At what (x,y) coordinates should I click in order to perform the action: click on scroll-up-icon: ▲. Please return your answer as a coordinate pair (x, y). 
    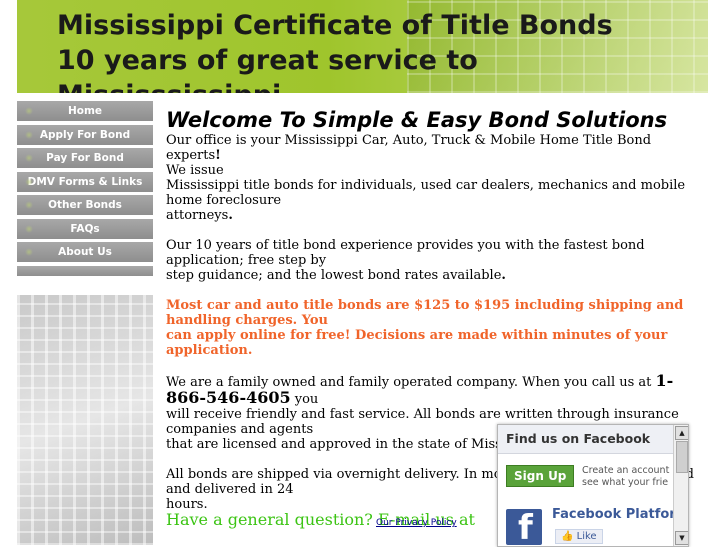
    Looking at the image, I should click on (681, 433).